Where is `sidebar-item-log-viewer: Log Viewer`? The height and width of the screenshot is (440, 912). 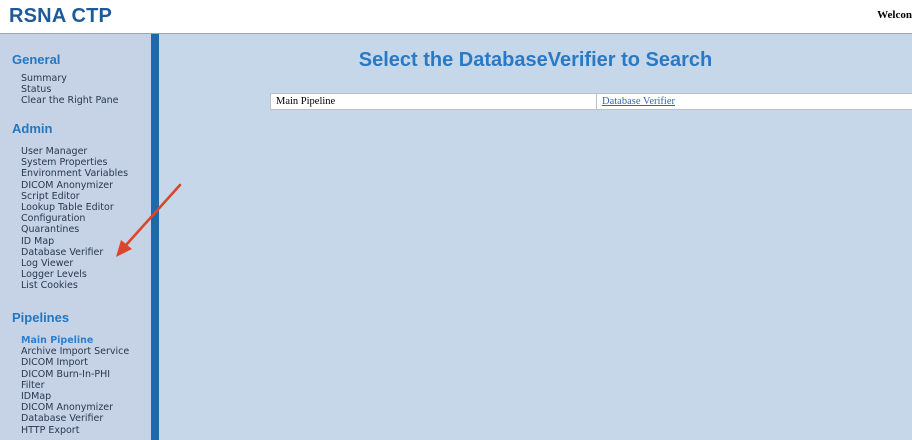 sidebar-item-log-viewer: Log Viewer is located at coordinates (74, 263).